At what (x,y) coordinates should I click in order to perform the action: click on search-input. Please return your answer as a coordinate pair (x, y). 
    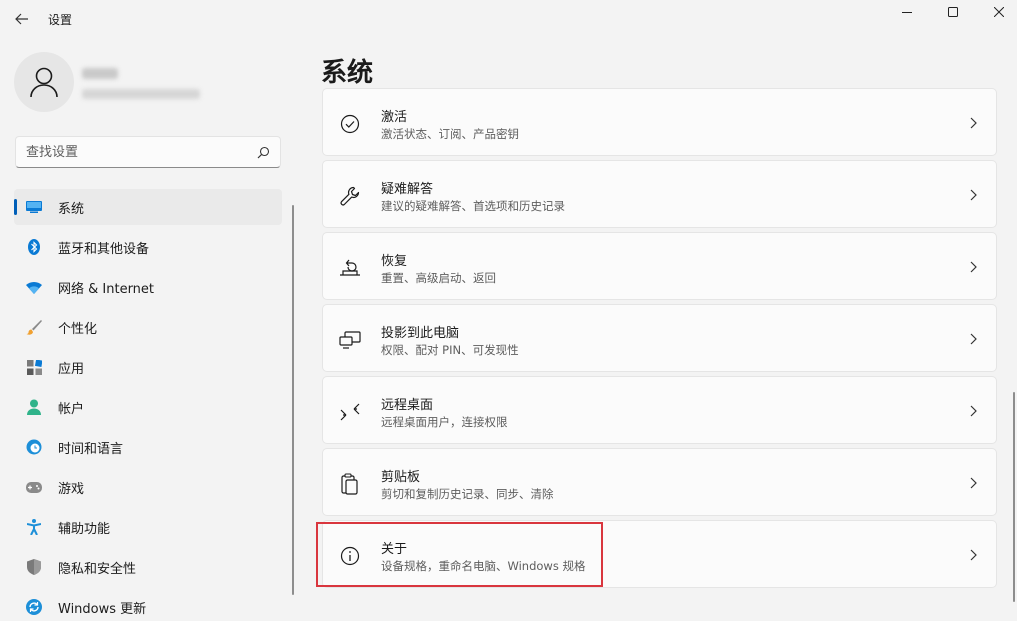
    Looking at the image, I should click on (141, 152).